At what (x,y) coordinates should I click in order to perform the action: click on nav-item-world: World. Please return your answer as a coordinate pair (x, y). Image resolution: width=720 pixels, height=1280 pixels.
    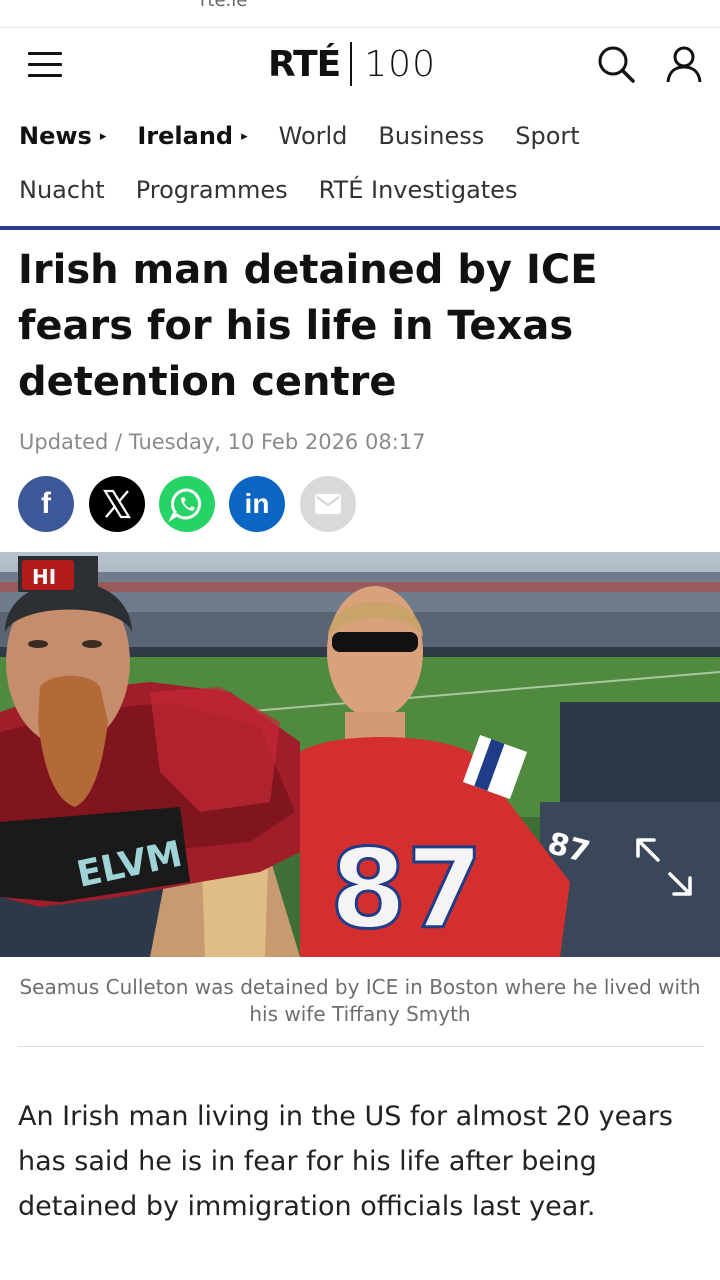
    Looking at the image, I should click on (313, 136).